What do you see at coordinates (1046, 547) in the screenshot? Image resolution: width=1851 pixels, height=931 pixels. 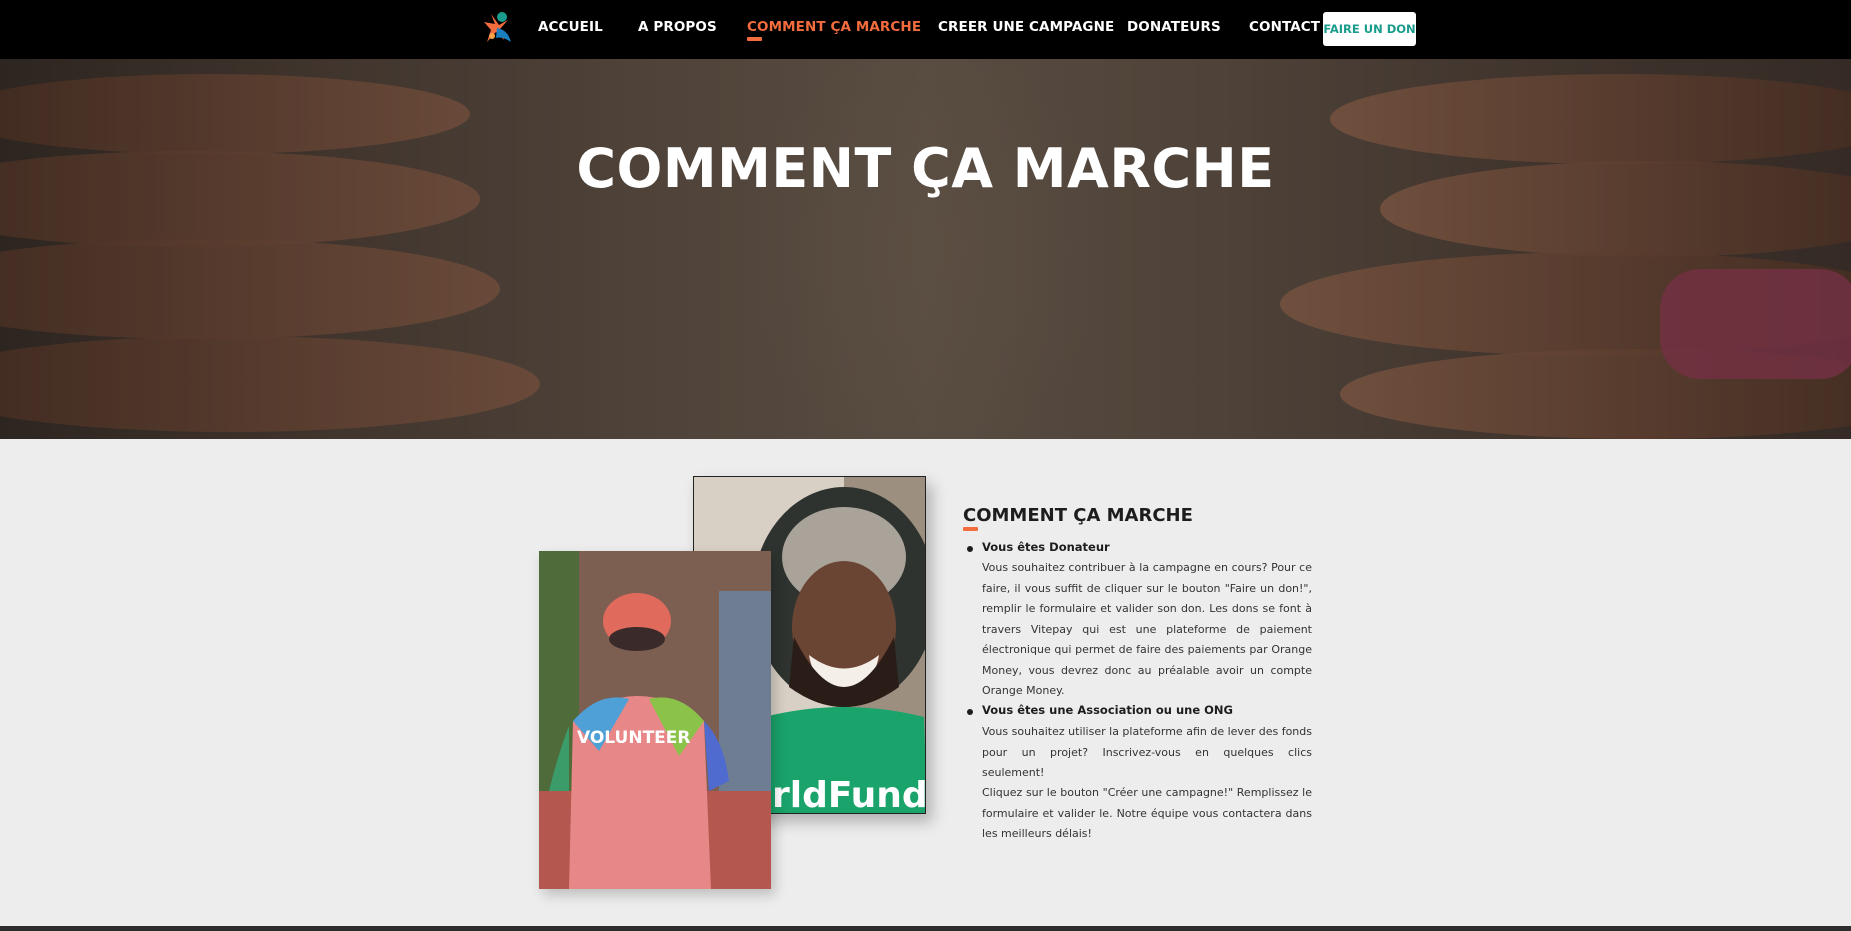 I see `donateur-heading: Vous êtes Donateur` at bounding box center [1046, 547].